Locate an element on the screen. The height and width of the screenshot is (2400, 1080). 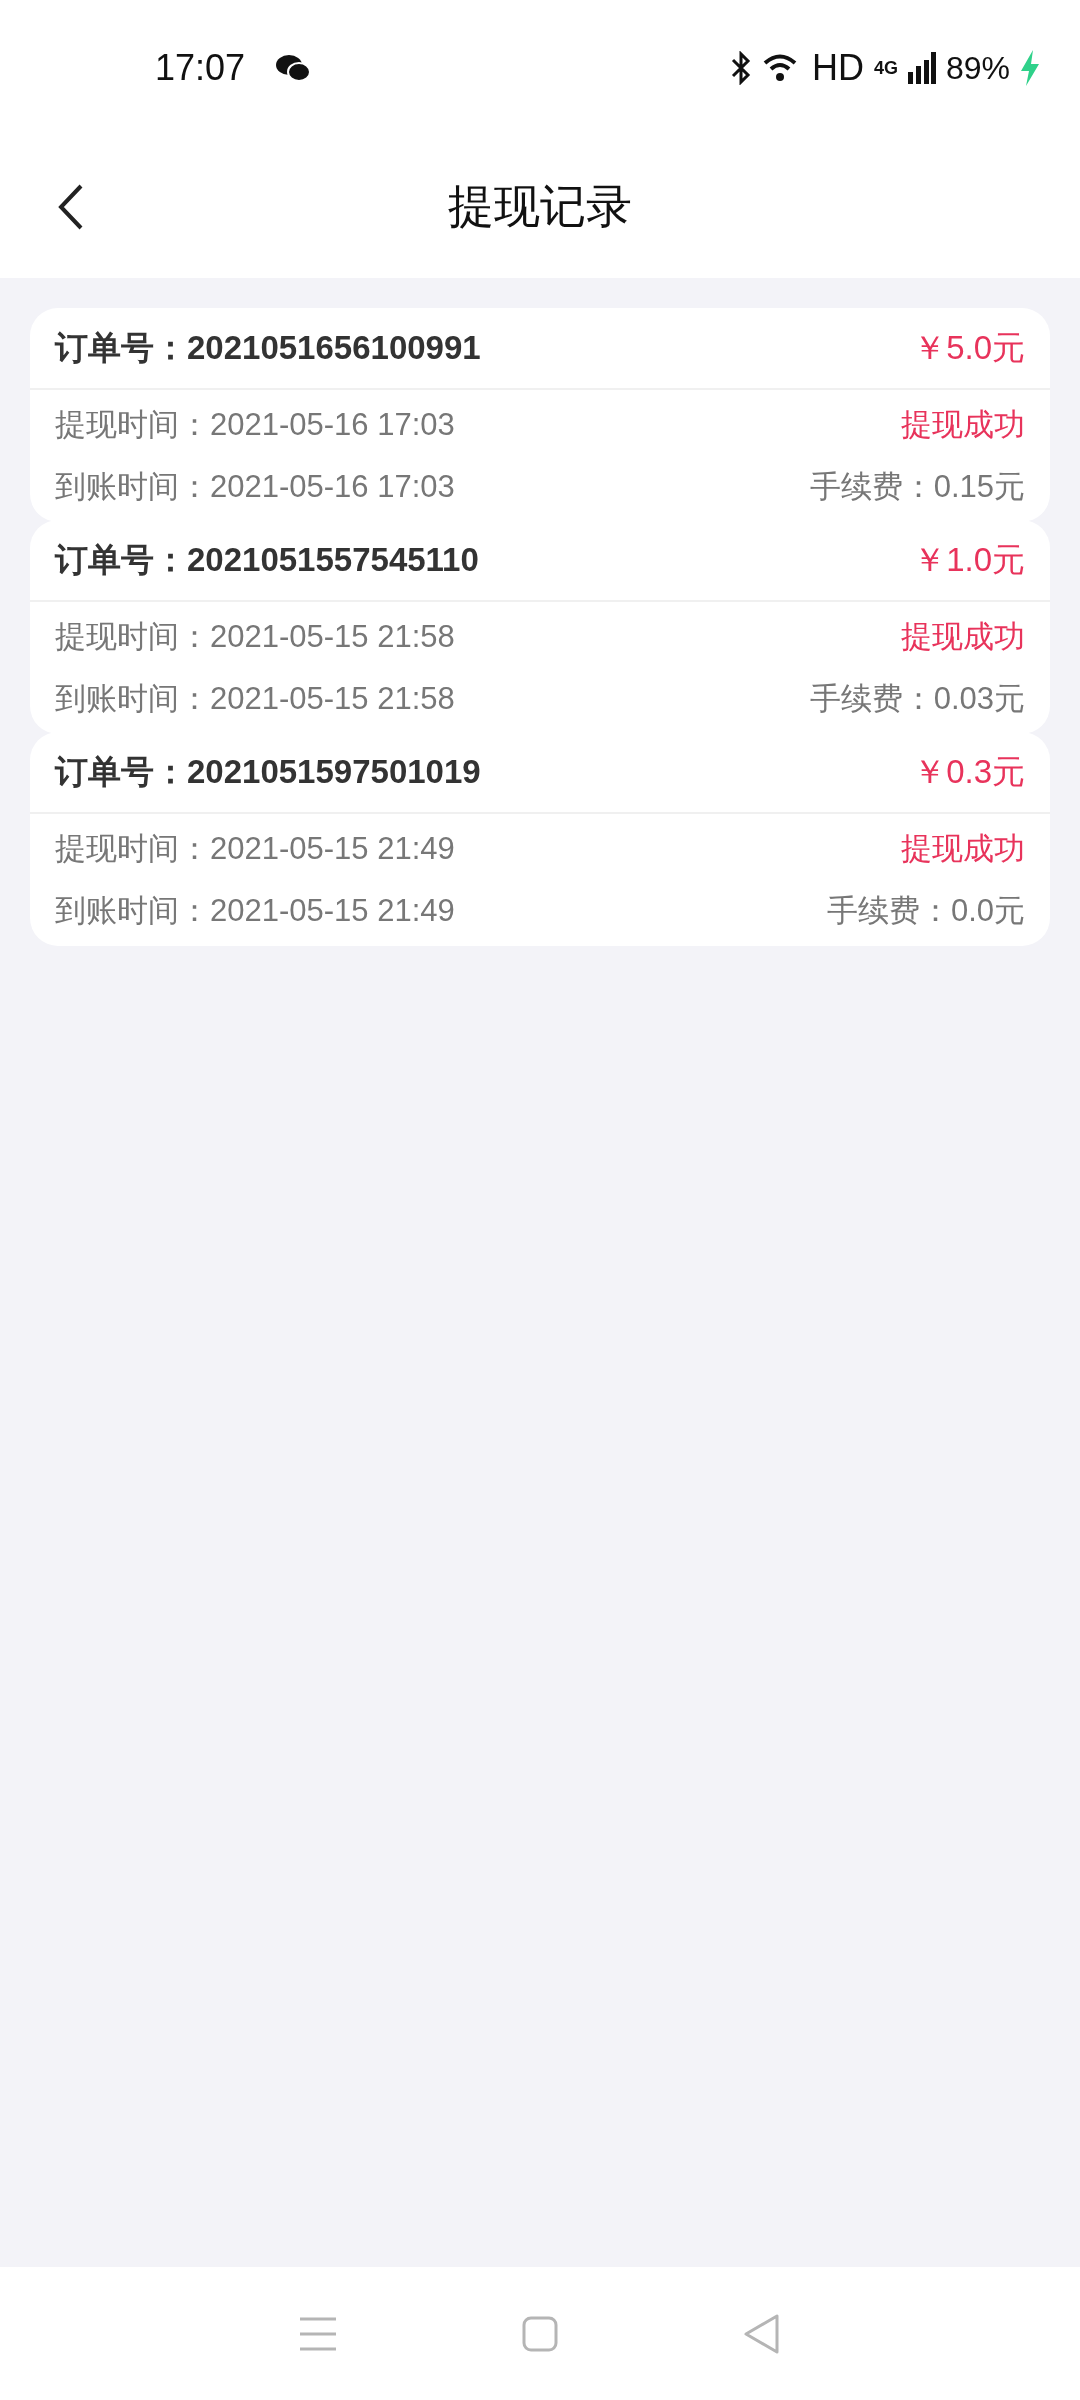
order-number: 订单号：2021051557545110 is located at coordinates (267, 559).